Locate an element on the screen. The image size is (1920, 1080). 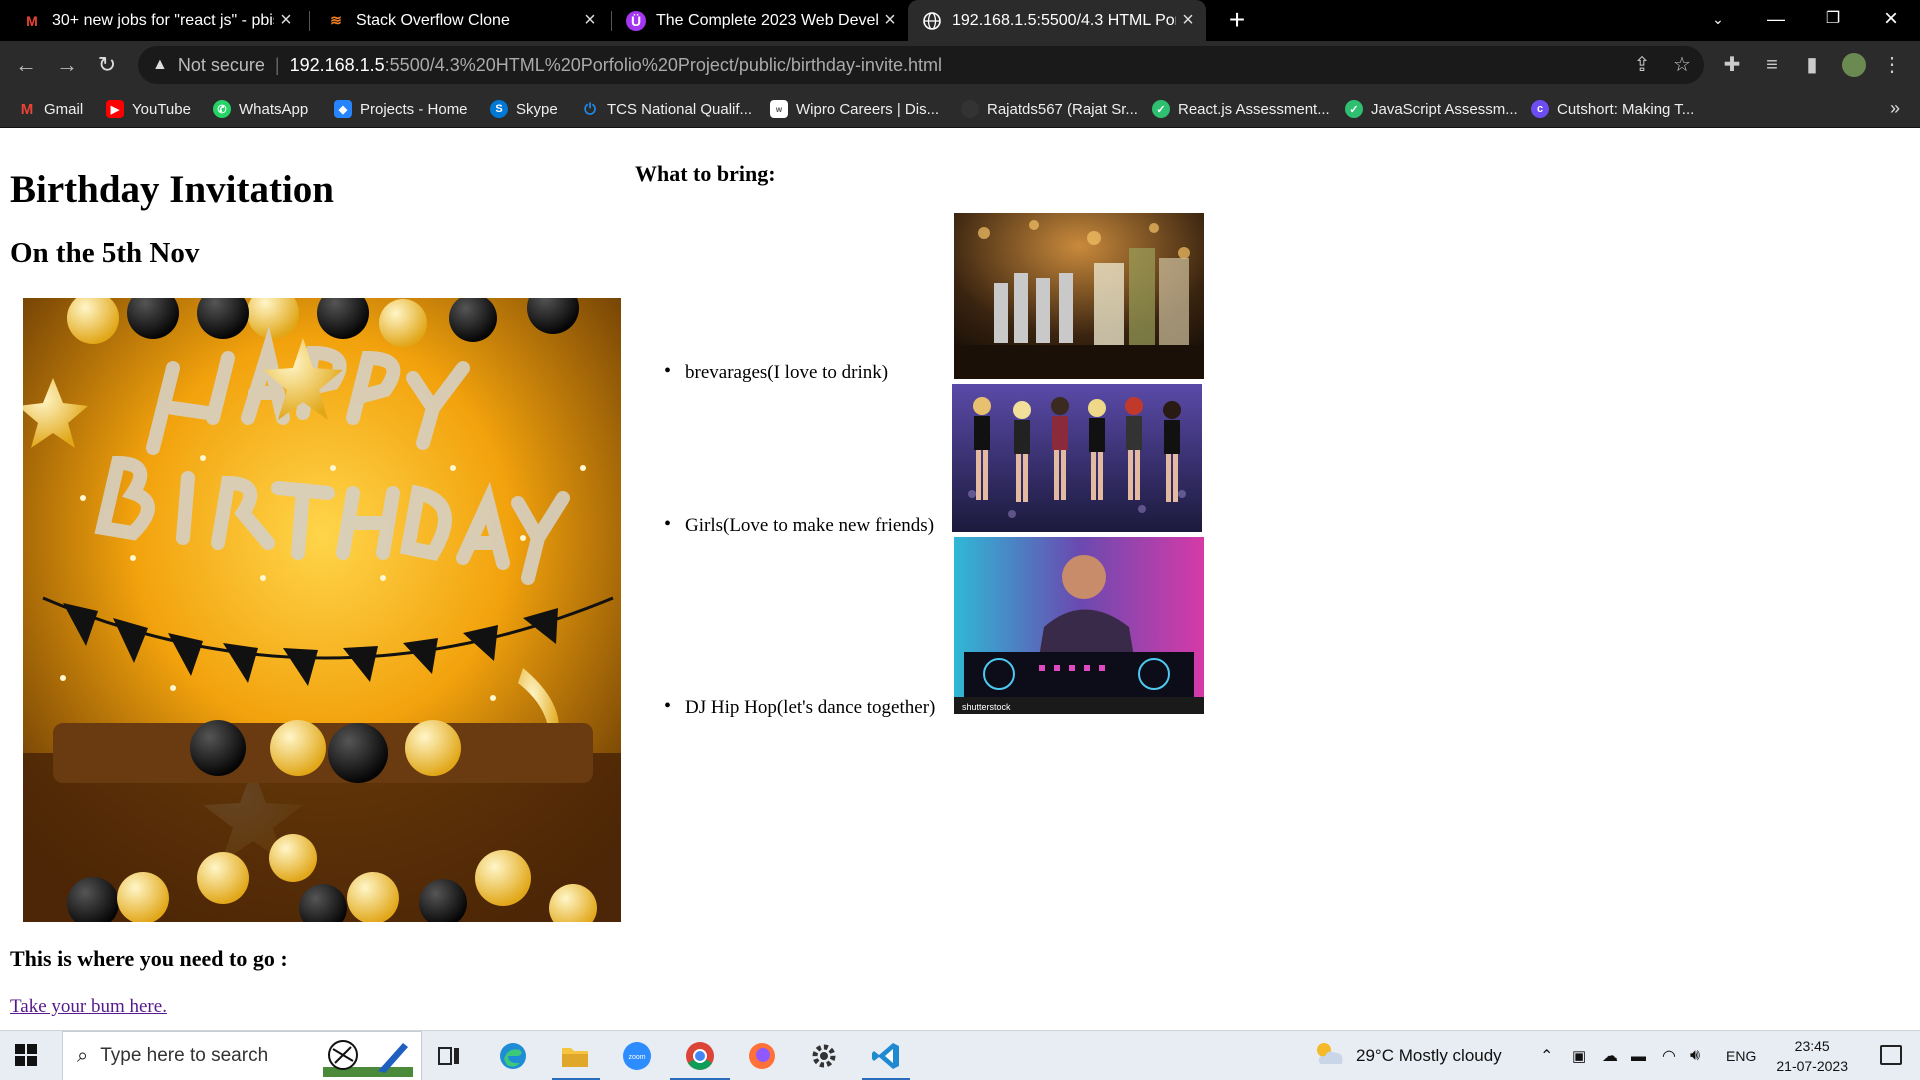
minimize-button: — is located at coordinates (1776, 20).